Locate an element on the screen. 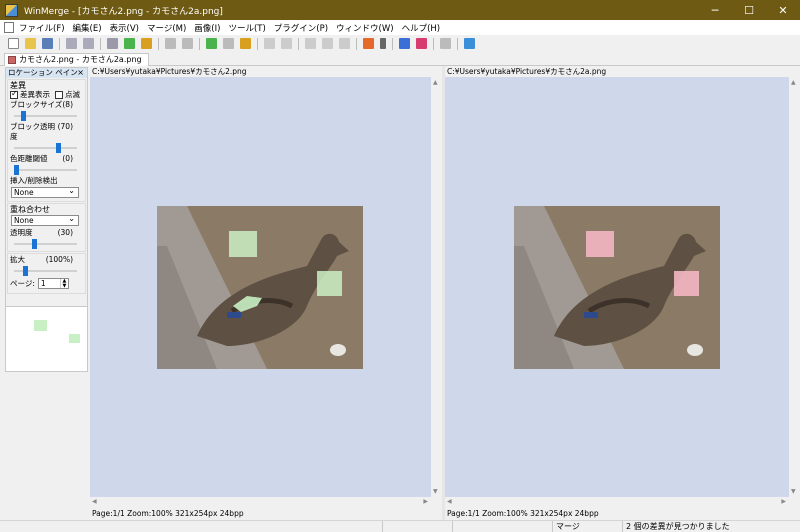 The width and height of the screenshot is (800, 532). redo-icon is located at coordinates (88, 43).